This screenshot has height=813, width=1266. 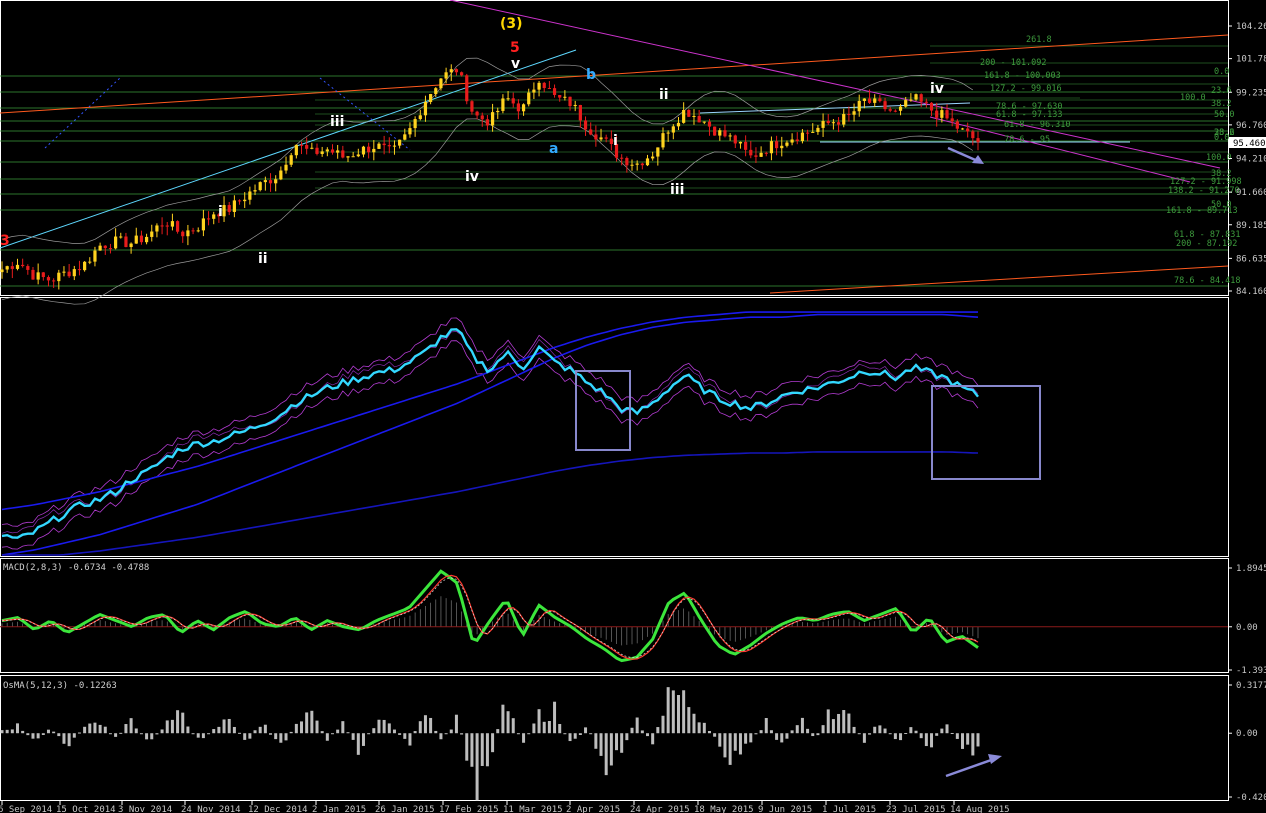 I want to click on wave-label: iii, so click(x=677, y=190).